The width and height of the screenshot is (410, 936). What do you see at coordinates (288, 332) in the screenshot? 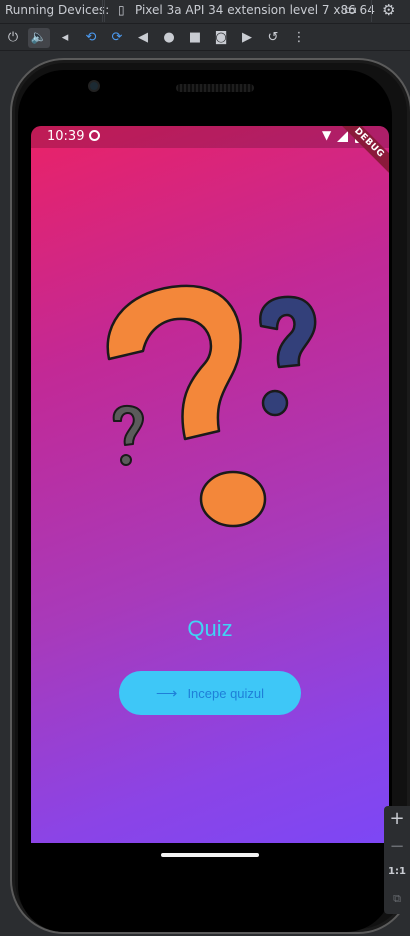
I see `blue-question-mark-icon` at bounding box center [288, 332].